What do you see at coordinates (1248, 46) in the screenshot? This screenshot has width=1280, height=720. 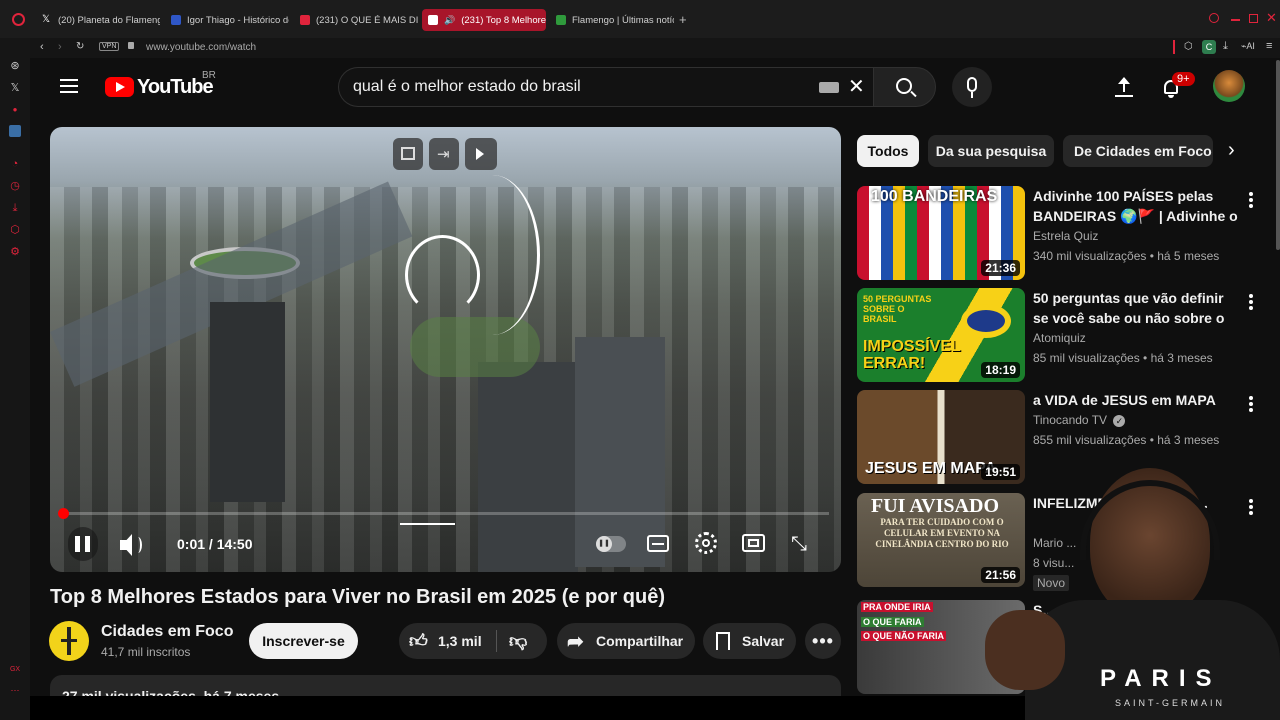 I see `ai-button: ⌁AI` at bounding box center [1248, 46].